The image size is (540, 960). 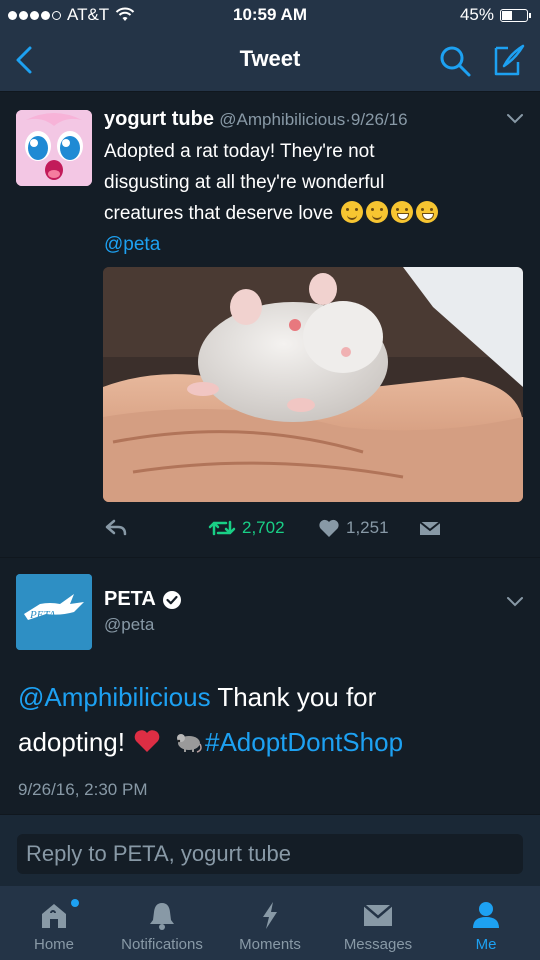 I want to click on direct-message-button, so click(x=430, y=528).